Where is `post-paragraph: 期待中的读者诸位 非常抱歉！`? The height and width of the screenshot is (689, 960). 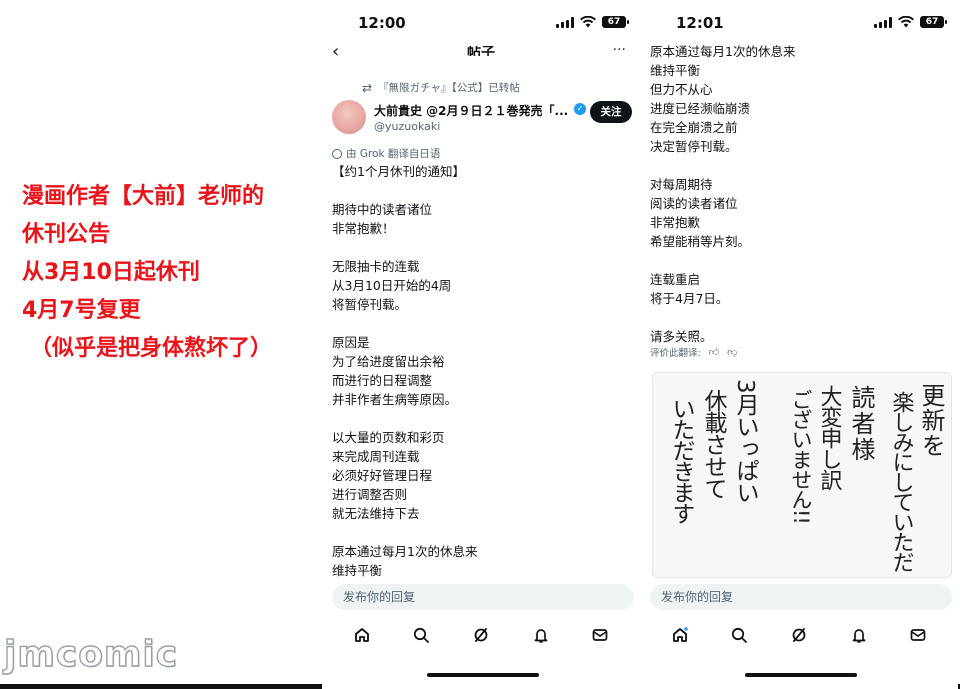 post-paragraph: 期待中的读者诸位 非常抱歉！ is located at coordinates (482, 219).